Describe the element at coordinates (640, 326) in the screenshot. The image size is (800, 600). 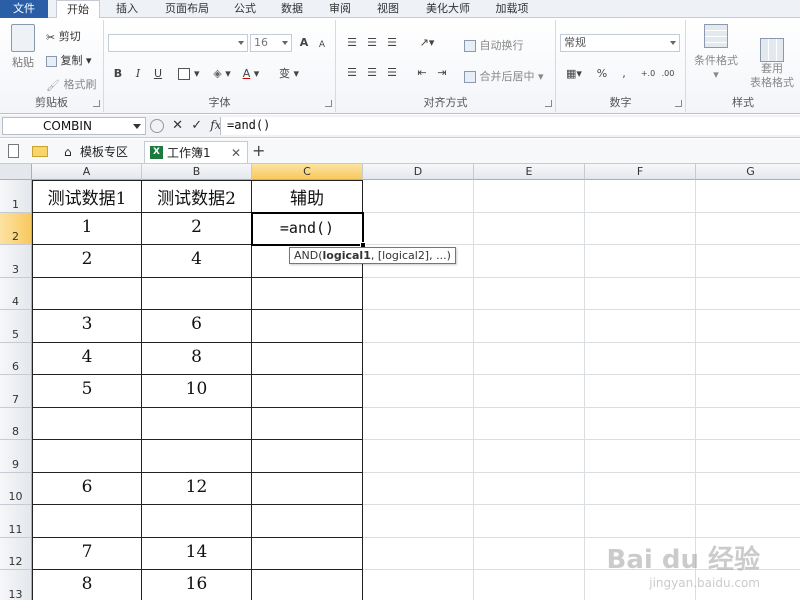
I see `cell-f5` at that location.